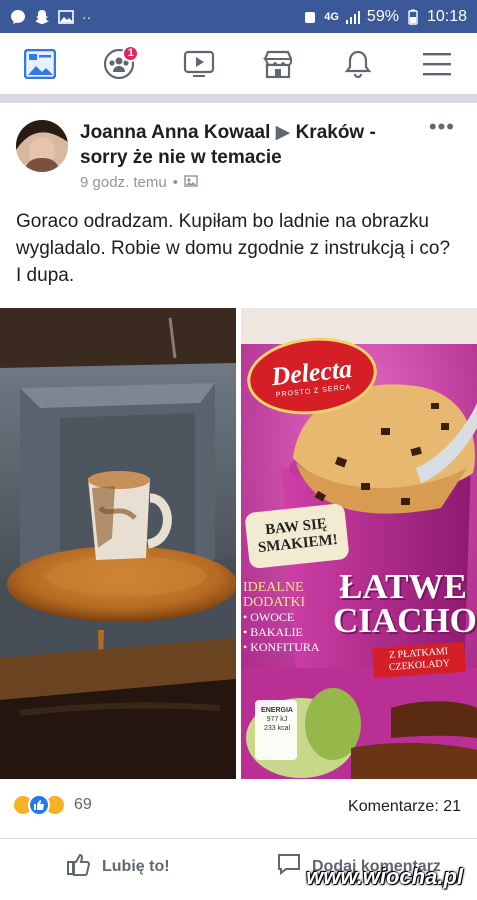 The height and width of the screenshot is (900, 477). I want to click on nav-notifications, so click(358, 64).